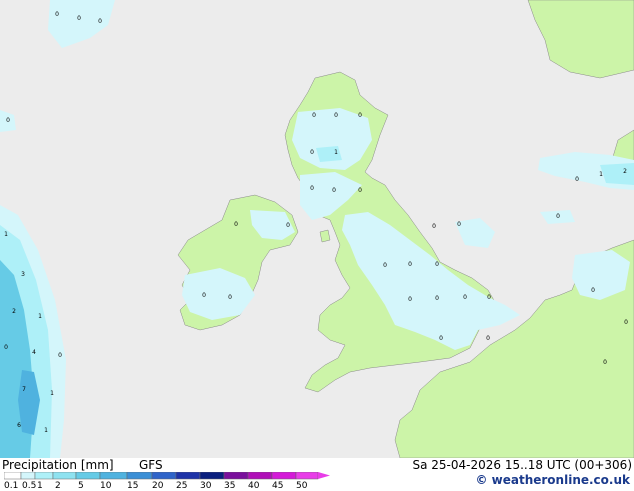 The width and height of the screenshot is (634, 491). Describe the element at coordinates (605, 362) in the screenshot. I see `val-fr-1: 0` at that location.